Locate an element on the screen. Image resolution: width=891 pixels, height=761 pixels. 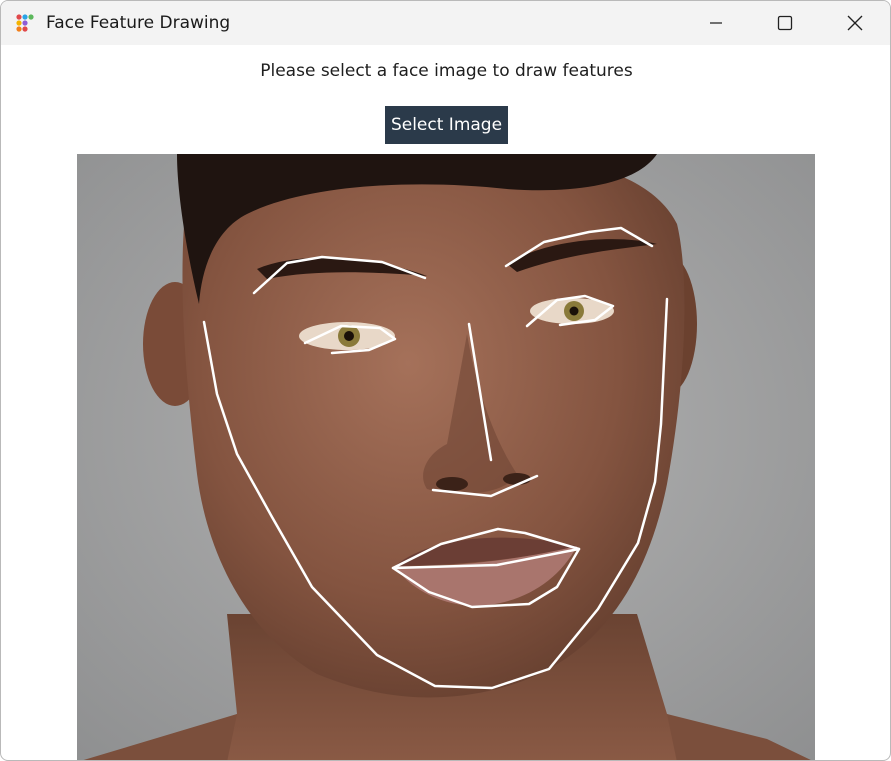
maximize-icon is located at coordinates (785, 23).